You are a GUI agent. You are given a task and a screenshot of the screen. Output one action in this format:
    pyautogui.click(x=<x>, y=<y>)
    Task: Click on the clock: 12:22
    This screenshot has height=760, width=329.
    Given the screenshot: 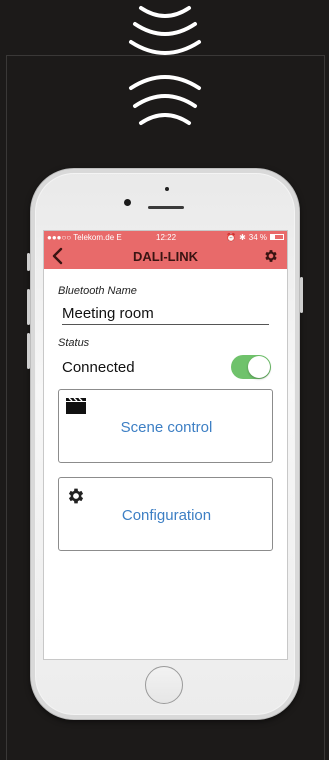 What is the action you would take?
    pyautogui.click(x=166, y=237)
    